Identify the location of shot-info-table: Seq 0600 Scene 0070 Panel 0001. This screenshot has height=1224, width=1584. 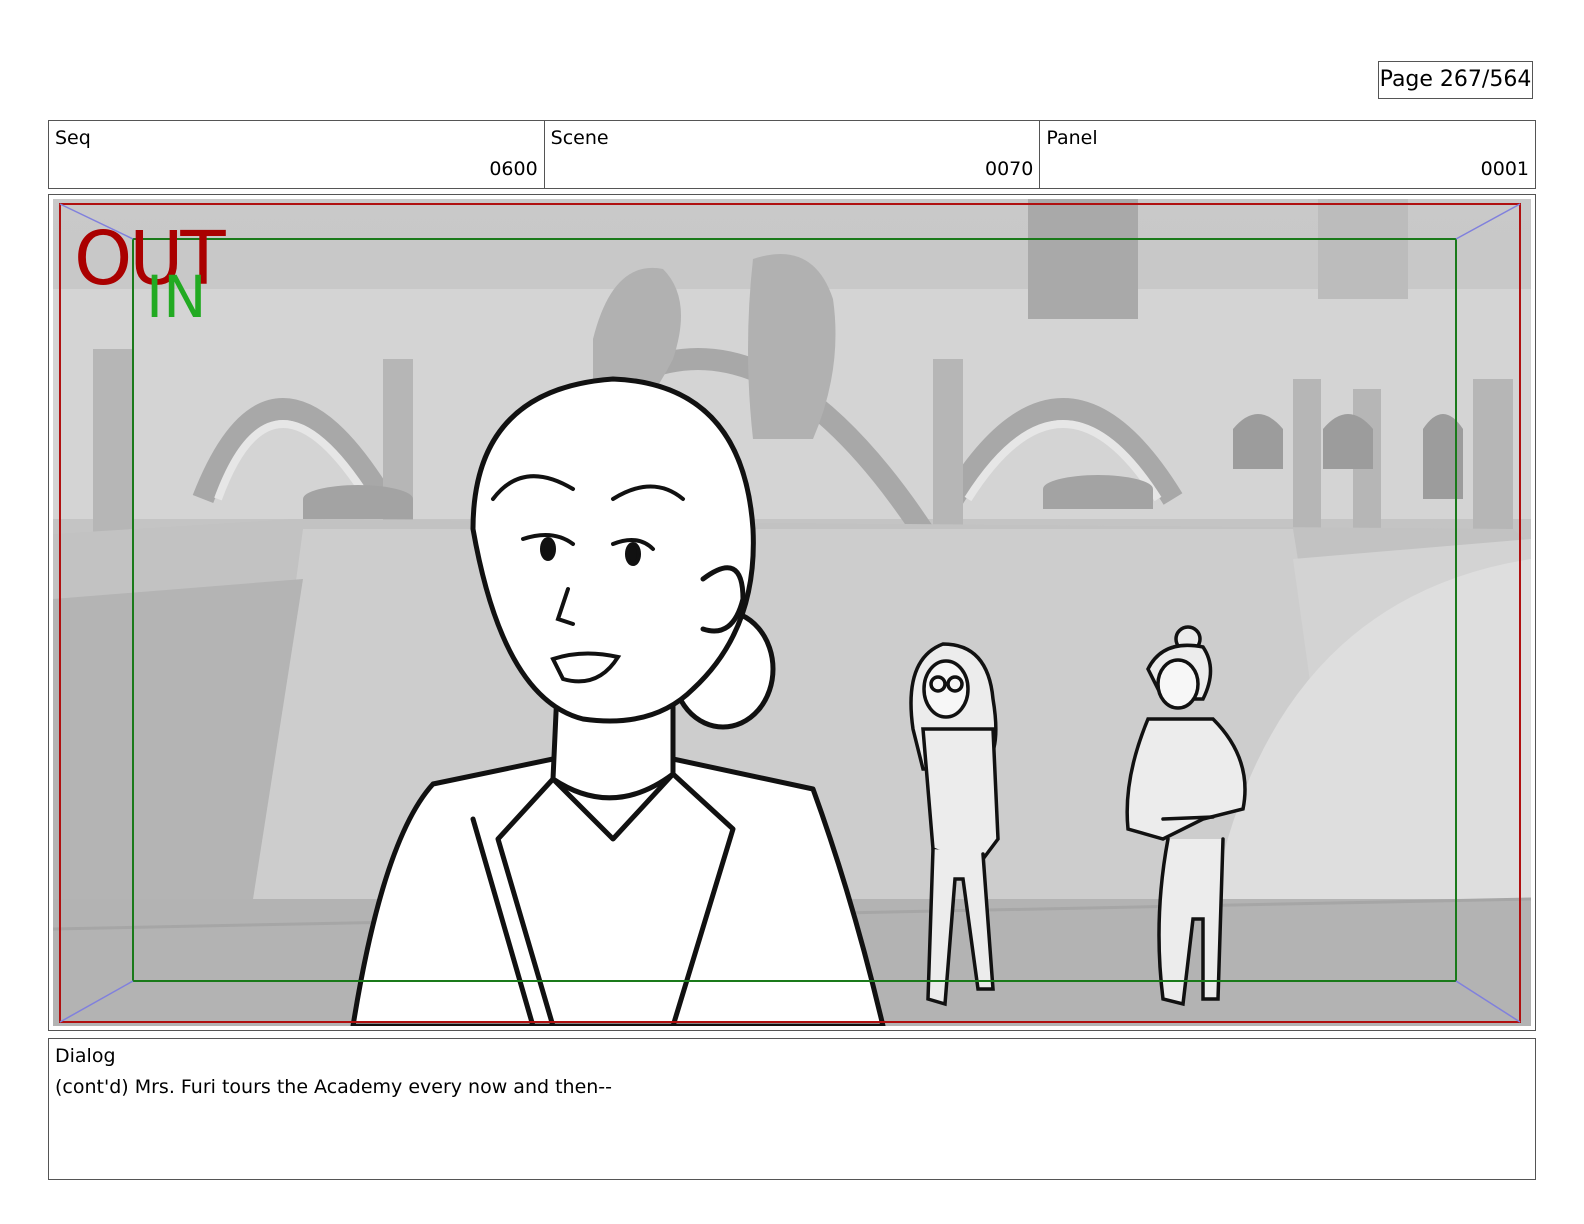
(792, 154).